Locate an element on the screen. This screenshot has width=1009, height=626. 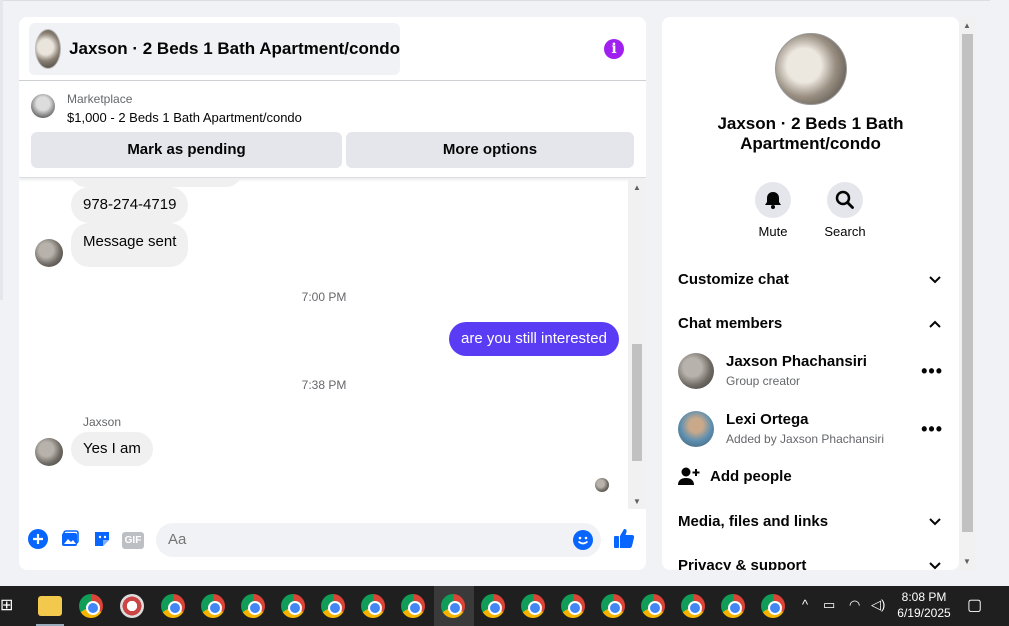
notification-icon: ▢ is located at coordinates (974, 605).